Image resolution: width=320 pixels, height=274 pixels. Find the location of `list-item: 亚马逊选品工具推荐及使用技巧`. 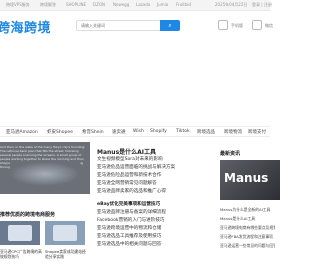

list-item: 亚马逊选品工具推荐及使用技巧 is located at coordinates (157, 237).